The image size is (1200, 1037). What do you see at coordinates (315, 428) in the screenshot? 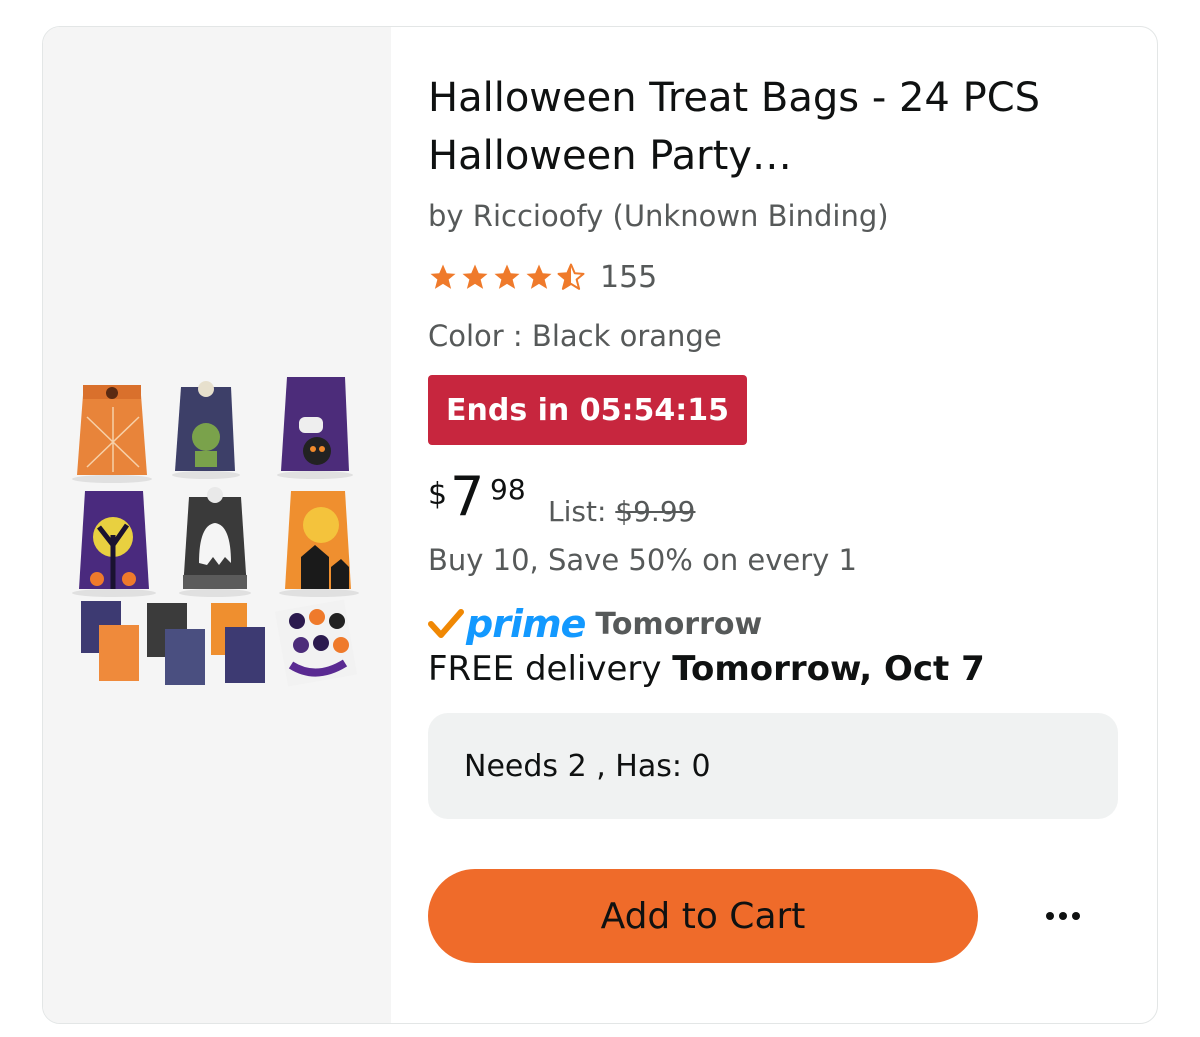
I see `bag-purple-pumpkin` at bounding box center [315, 428].